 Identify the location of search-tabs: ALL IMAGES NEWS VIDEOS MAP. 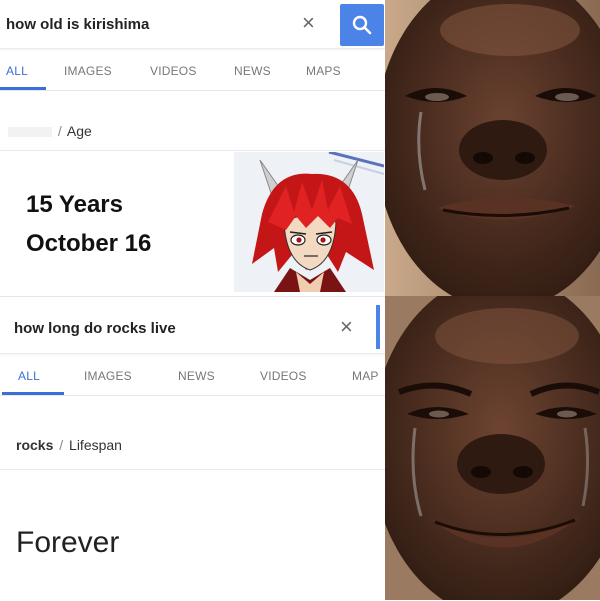
(192, 375).